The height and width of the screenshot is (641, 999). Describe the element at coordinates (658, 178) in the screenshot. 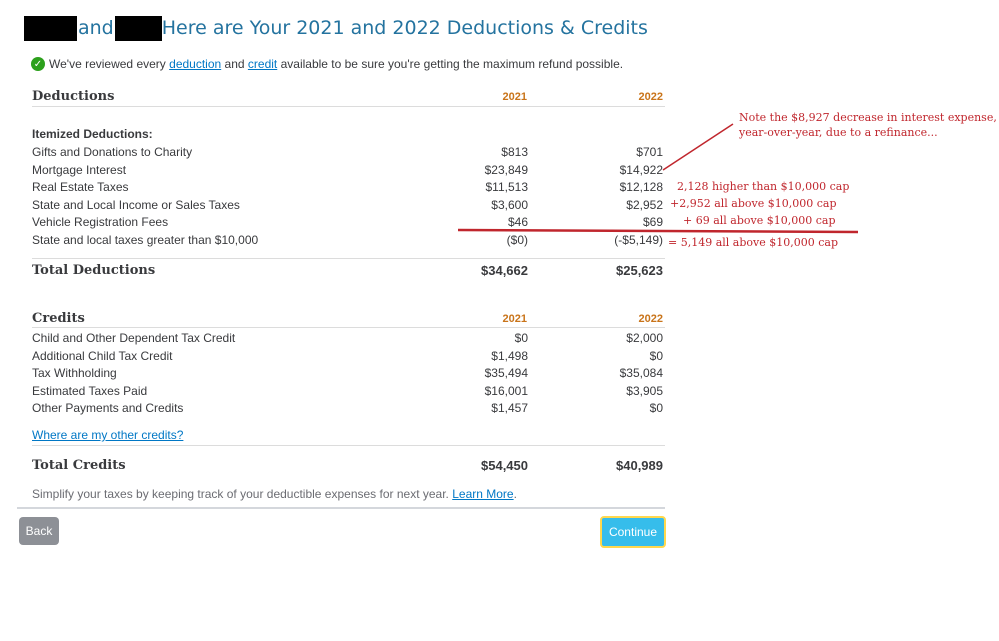

I see `annotation-overlay` at that location.